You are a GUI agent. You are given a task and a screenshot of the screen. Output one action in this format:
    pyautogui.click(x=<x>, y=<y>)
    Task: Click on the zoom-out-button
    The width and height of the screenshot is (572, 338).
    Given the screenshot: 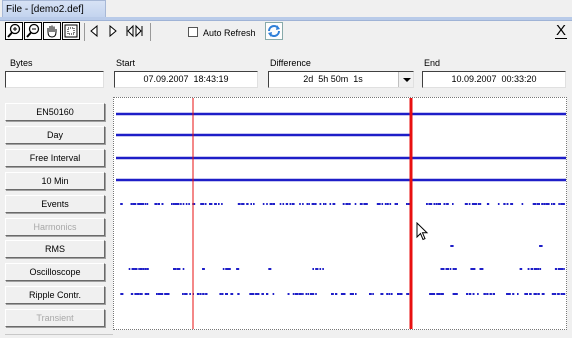 What is the action you would take?
    pyautogui.click(x=33, y=31)
    